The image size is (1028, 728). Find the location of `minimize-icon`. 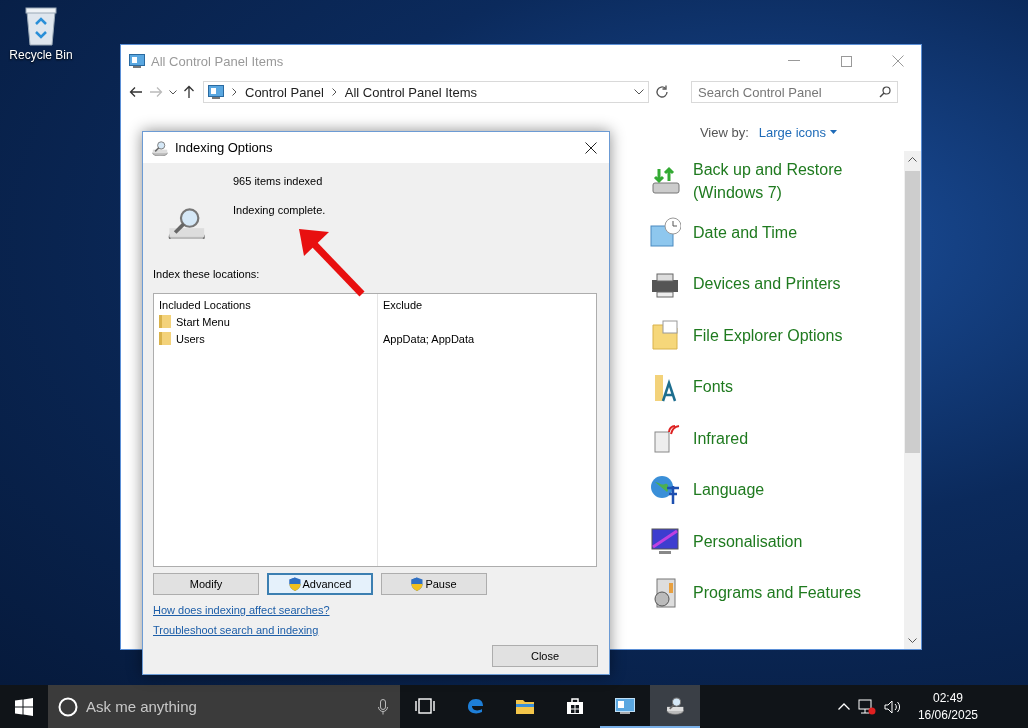

minimize-icon is located at coordinates (794, 61).